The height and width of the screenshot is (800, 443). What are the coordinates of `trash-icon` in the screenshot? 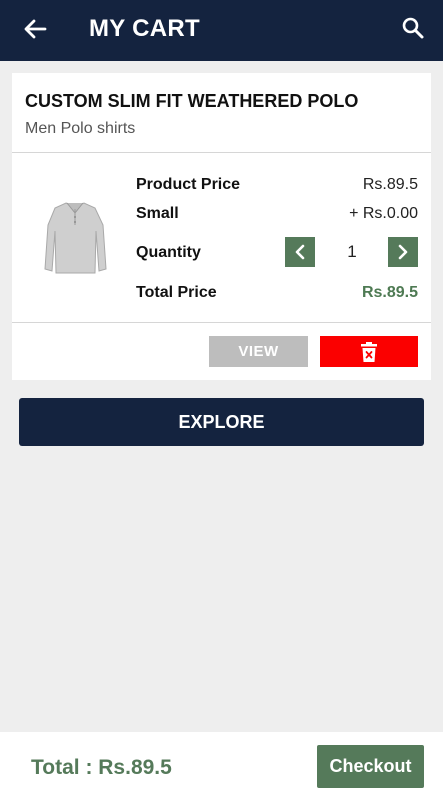 It's located at (369, 351).